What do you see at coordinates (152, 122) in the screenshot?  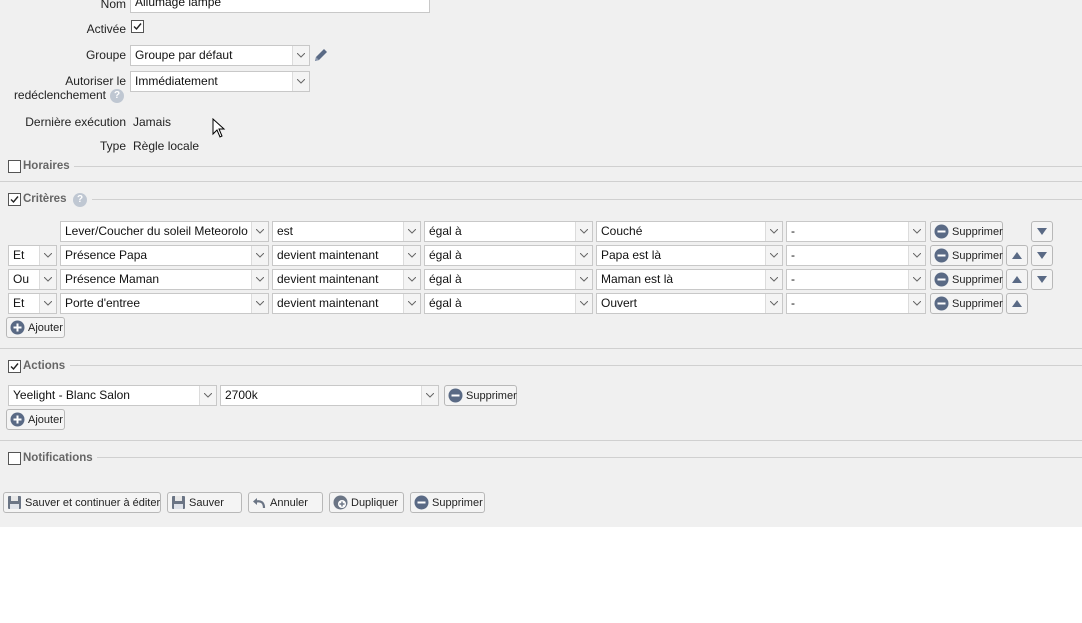 I see `derniere-execution-value: Jamais` at bounding box center [152, 122].